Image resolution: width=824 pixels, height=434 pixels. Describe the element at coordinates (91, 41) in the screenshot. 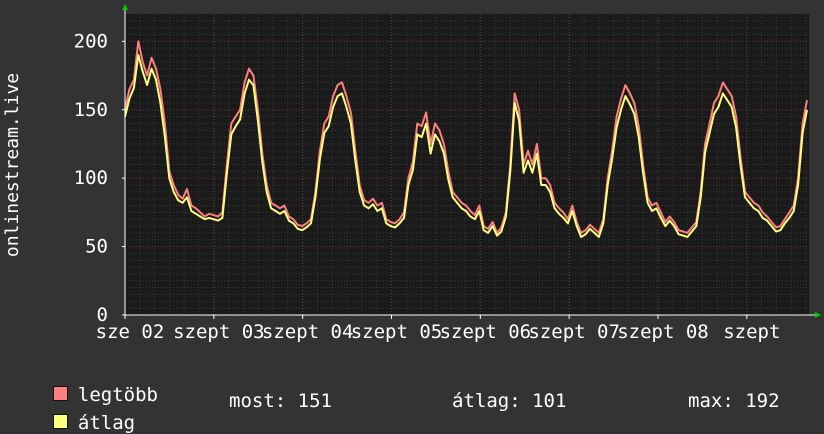

I see `y-tick-label: 200` at that location.